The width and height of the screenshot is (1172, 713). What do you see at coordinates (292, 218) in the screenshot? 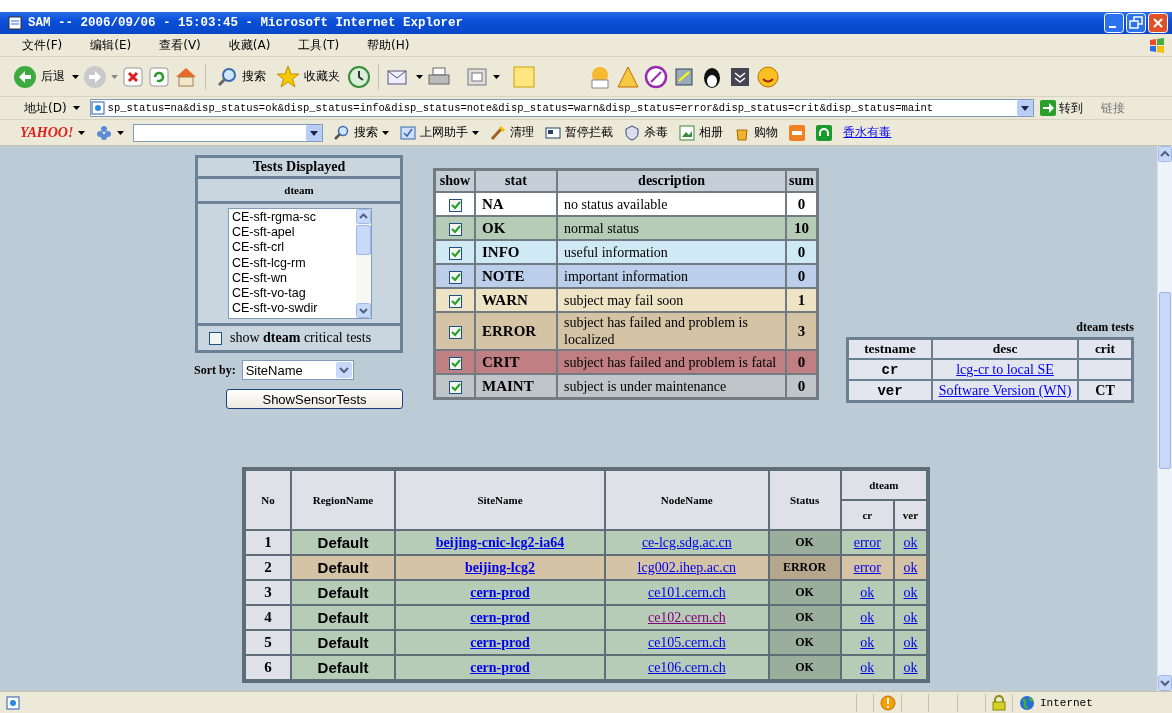
I see `list-item: CE-sft-rgma-sc` at bounding box center [292, 218].